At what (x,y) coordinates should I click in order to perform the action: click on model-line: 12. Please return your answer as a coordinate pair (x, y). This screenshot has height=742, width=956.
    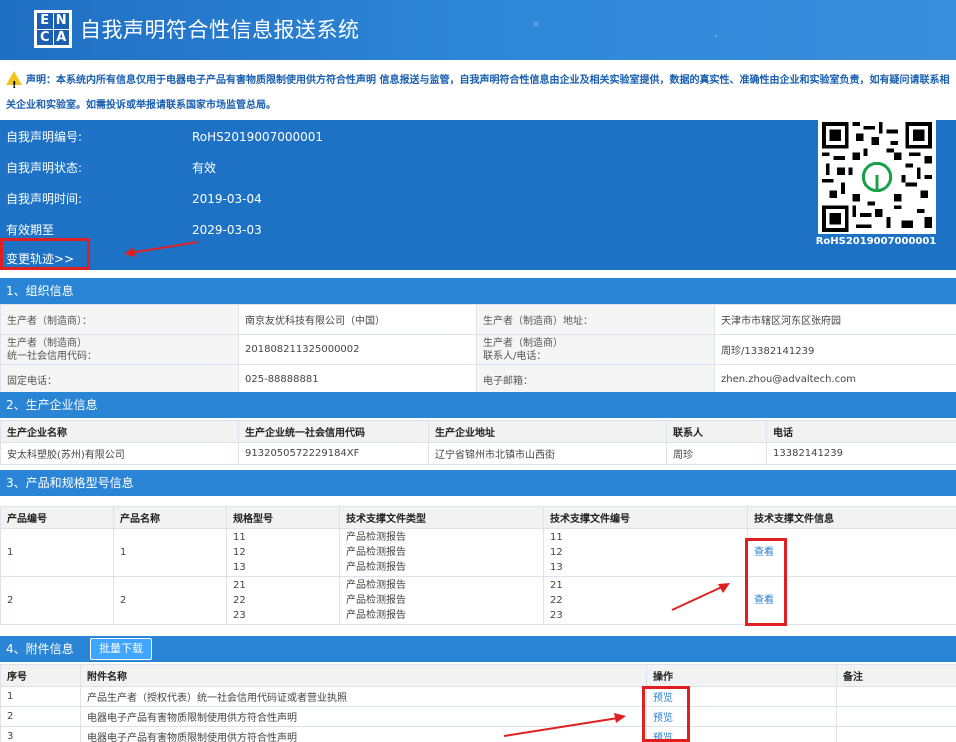
    Looking at the image, I should click on (239, 552).